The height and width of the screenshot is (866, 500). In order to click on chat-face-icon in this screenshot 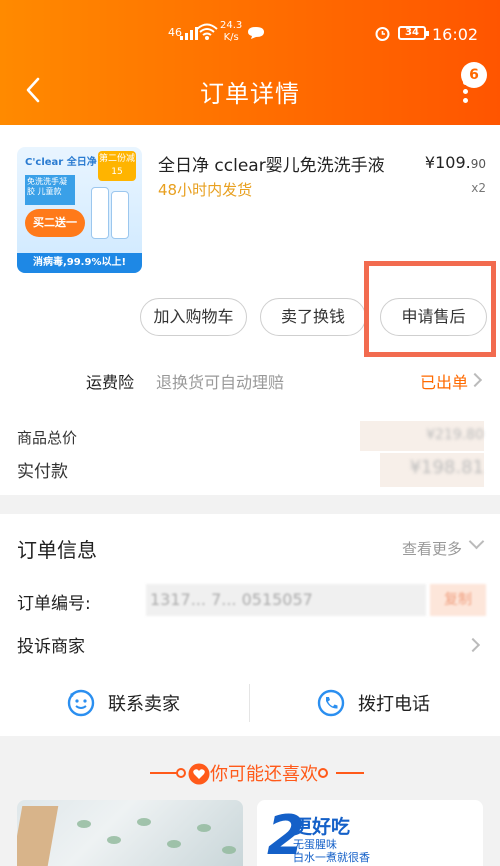, I will do `click(81, 703)`.